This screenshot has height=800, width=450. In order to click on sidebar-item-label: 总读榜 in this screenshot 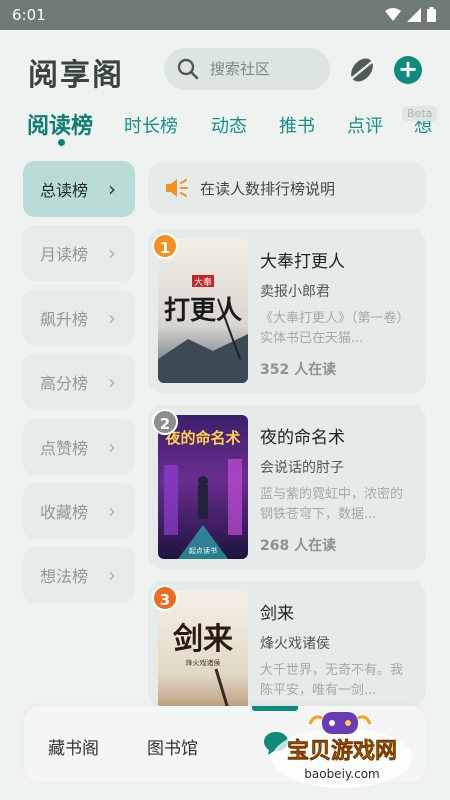, I will do `click(64, 190)`.